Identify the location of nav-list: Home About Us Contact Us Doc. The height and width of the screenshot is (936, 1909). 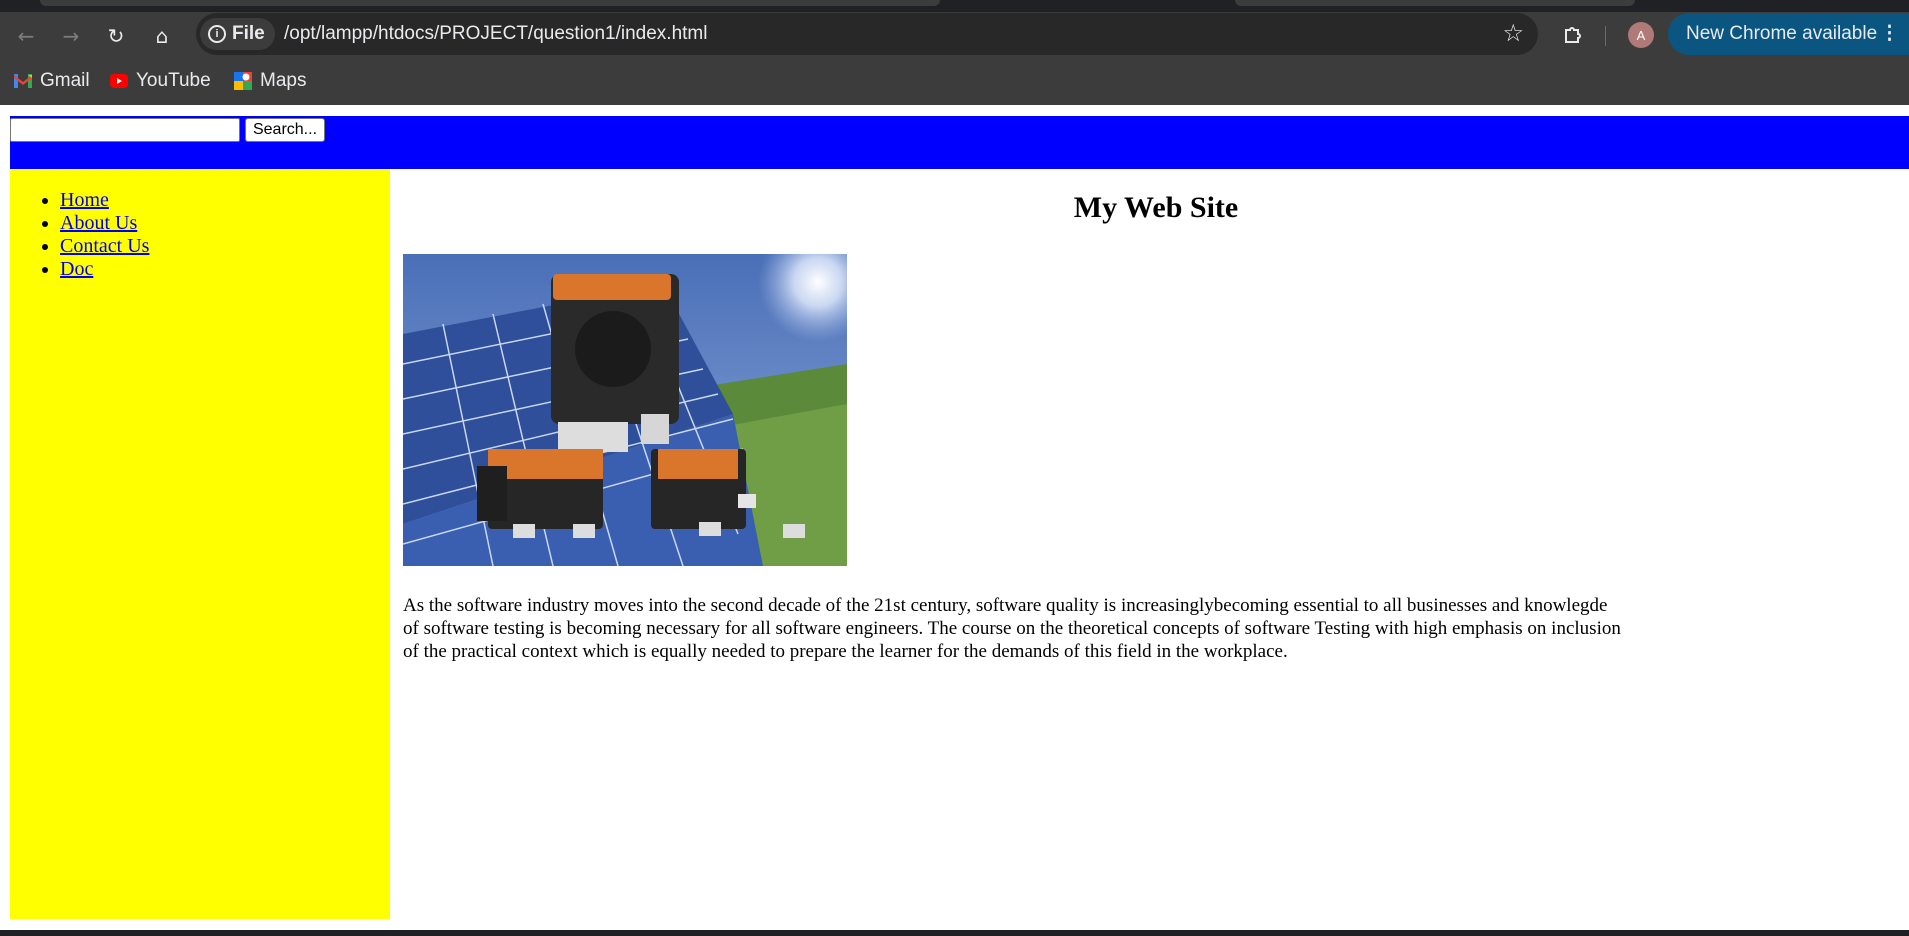
(200, 235).